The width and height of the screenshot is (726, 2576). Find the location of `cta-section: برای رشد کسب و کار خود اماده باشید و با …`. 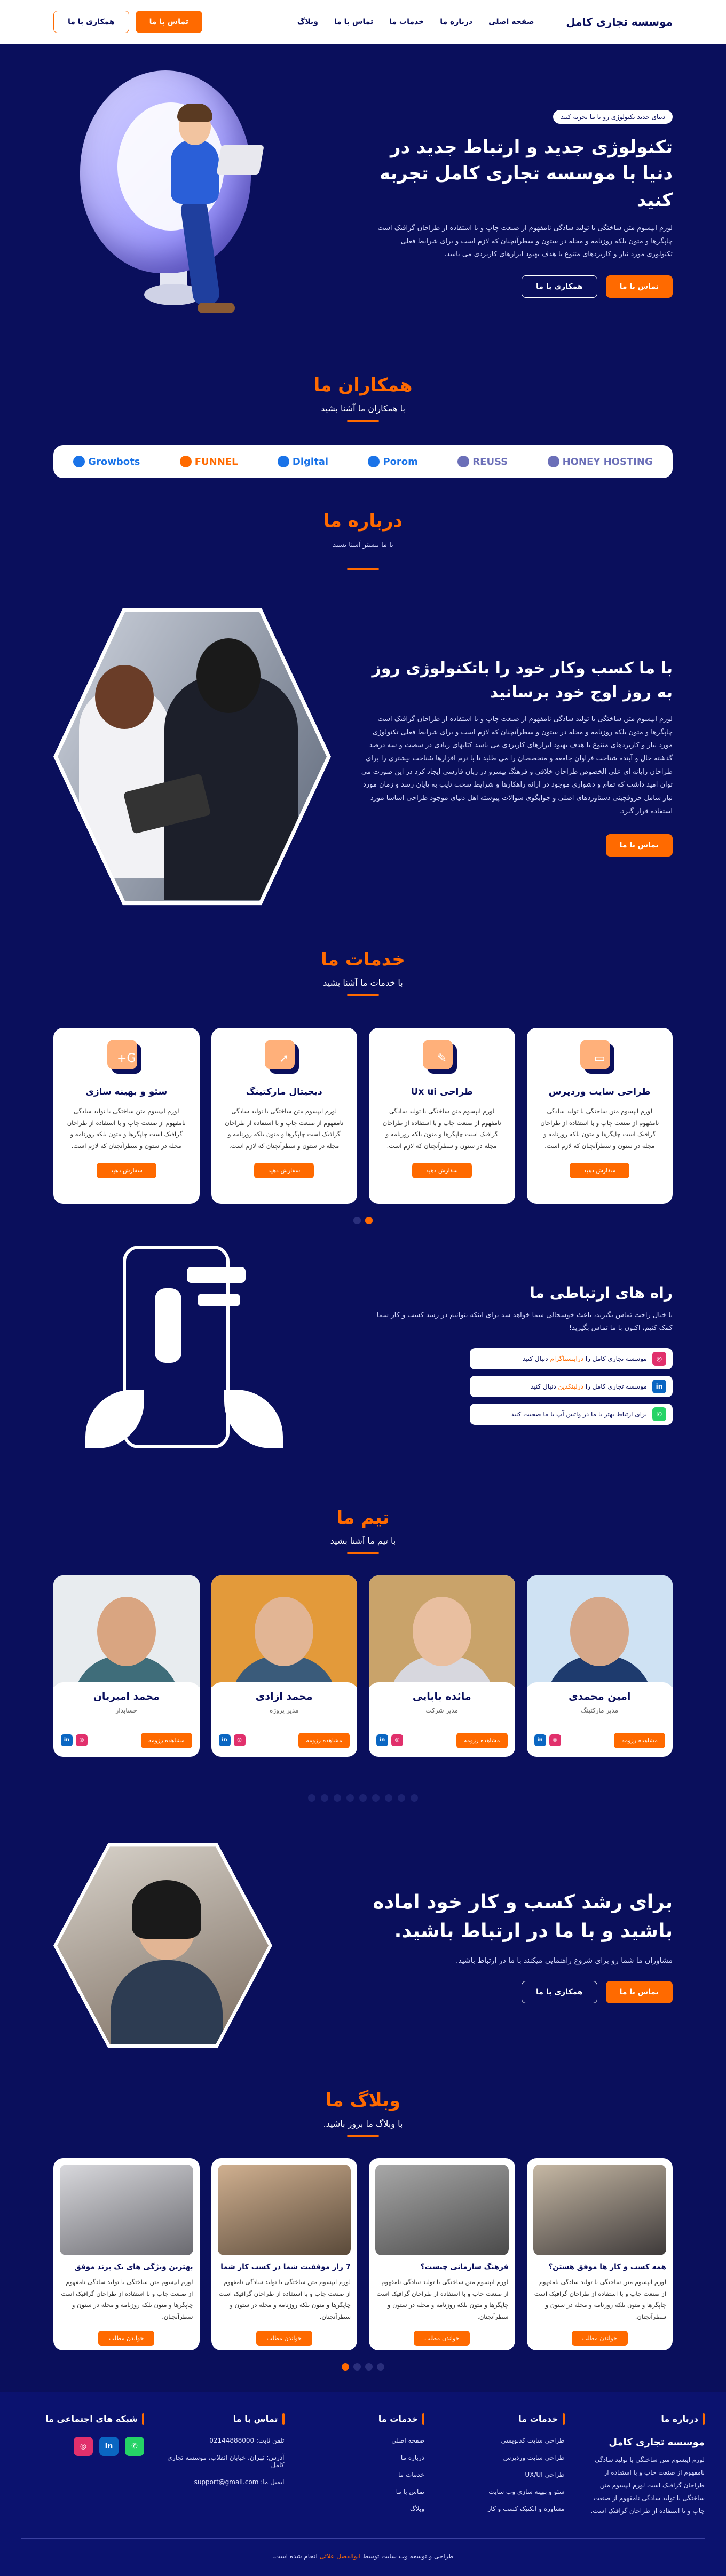

cta-section: برای رشد کسب و کار خود اماده باشید و با … is located at coordinates (363, 1946).